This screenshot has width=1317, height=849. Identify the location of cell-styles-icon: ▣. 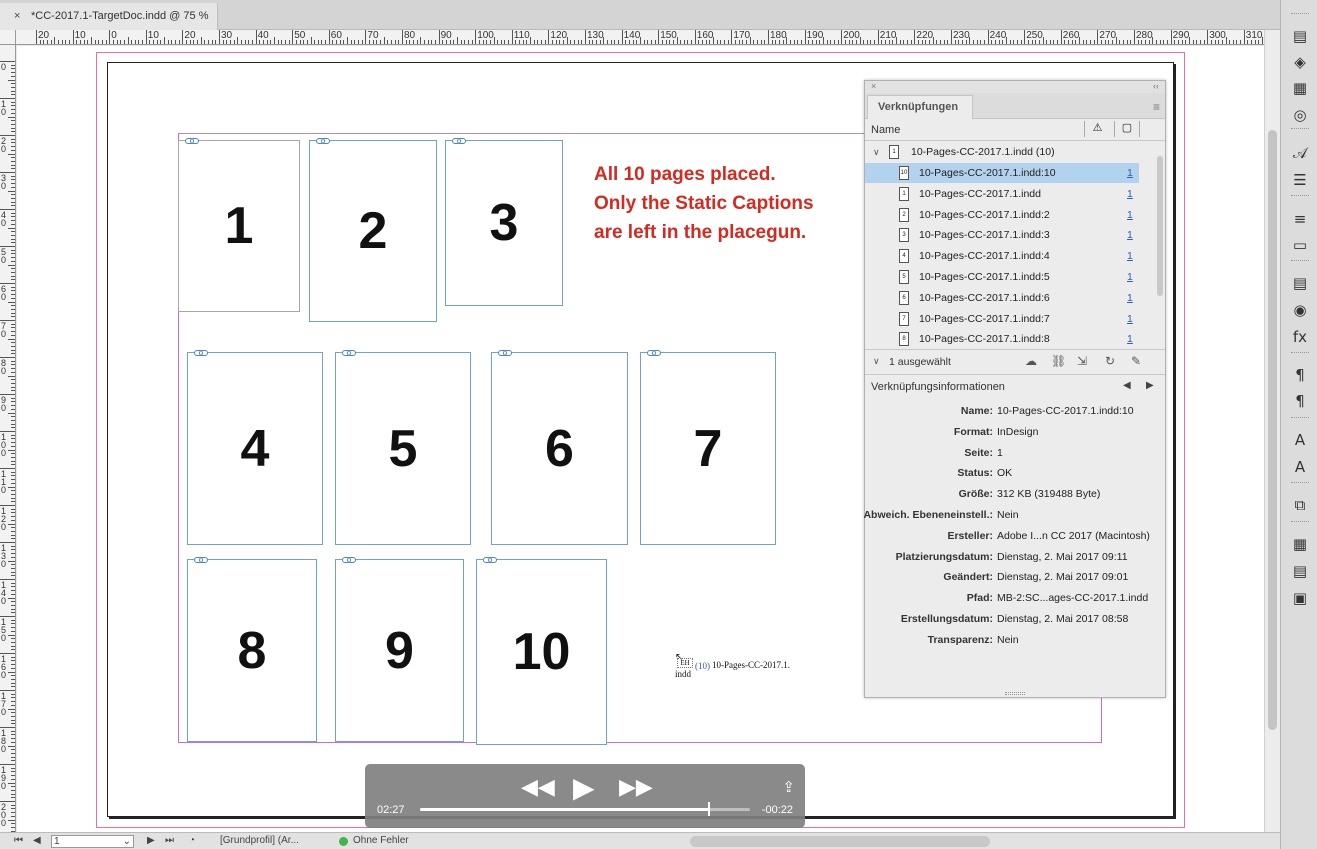
(1300, 598).